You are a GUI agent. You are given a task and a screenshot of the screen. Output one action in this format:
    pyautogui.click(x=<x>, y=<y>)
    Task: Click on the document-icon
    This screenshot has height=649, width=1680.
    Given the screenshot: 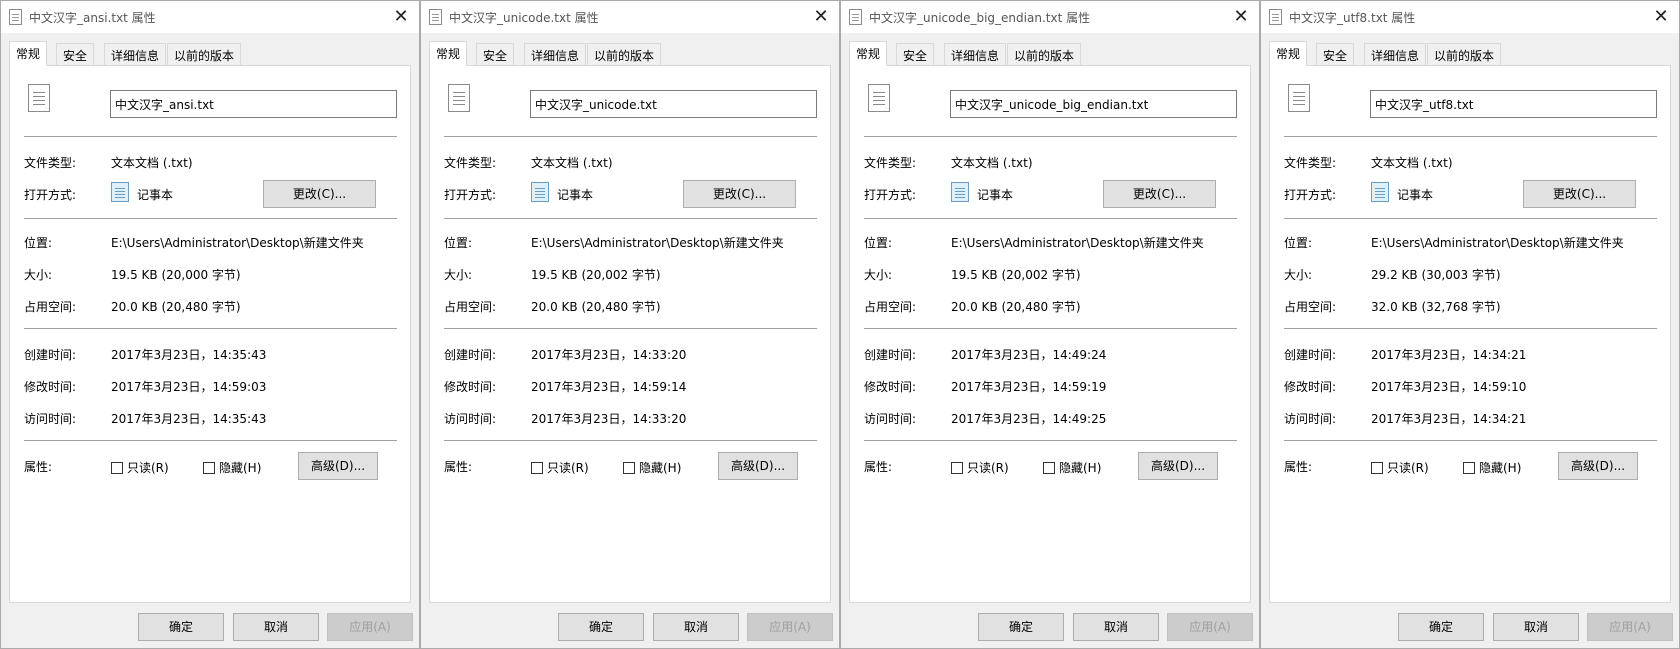 What is the action you would take?
    pyautogui.click(x=855, y=17)
    